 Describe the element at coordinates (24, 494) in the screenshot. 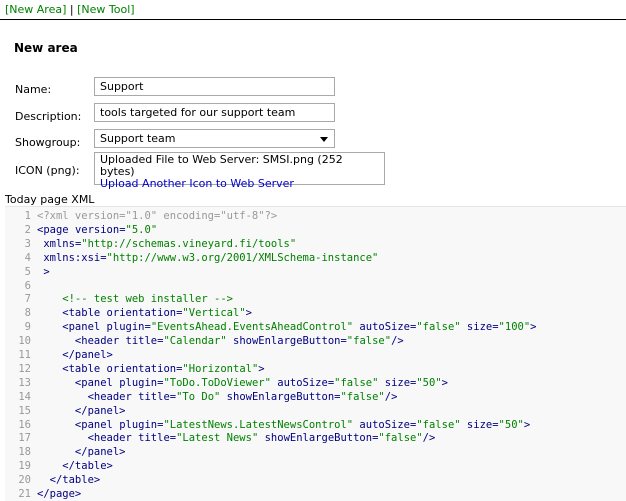

I see `line-number: 21` at that location.